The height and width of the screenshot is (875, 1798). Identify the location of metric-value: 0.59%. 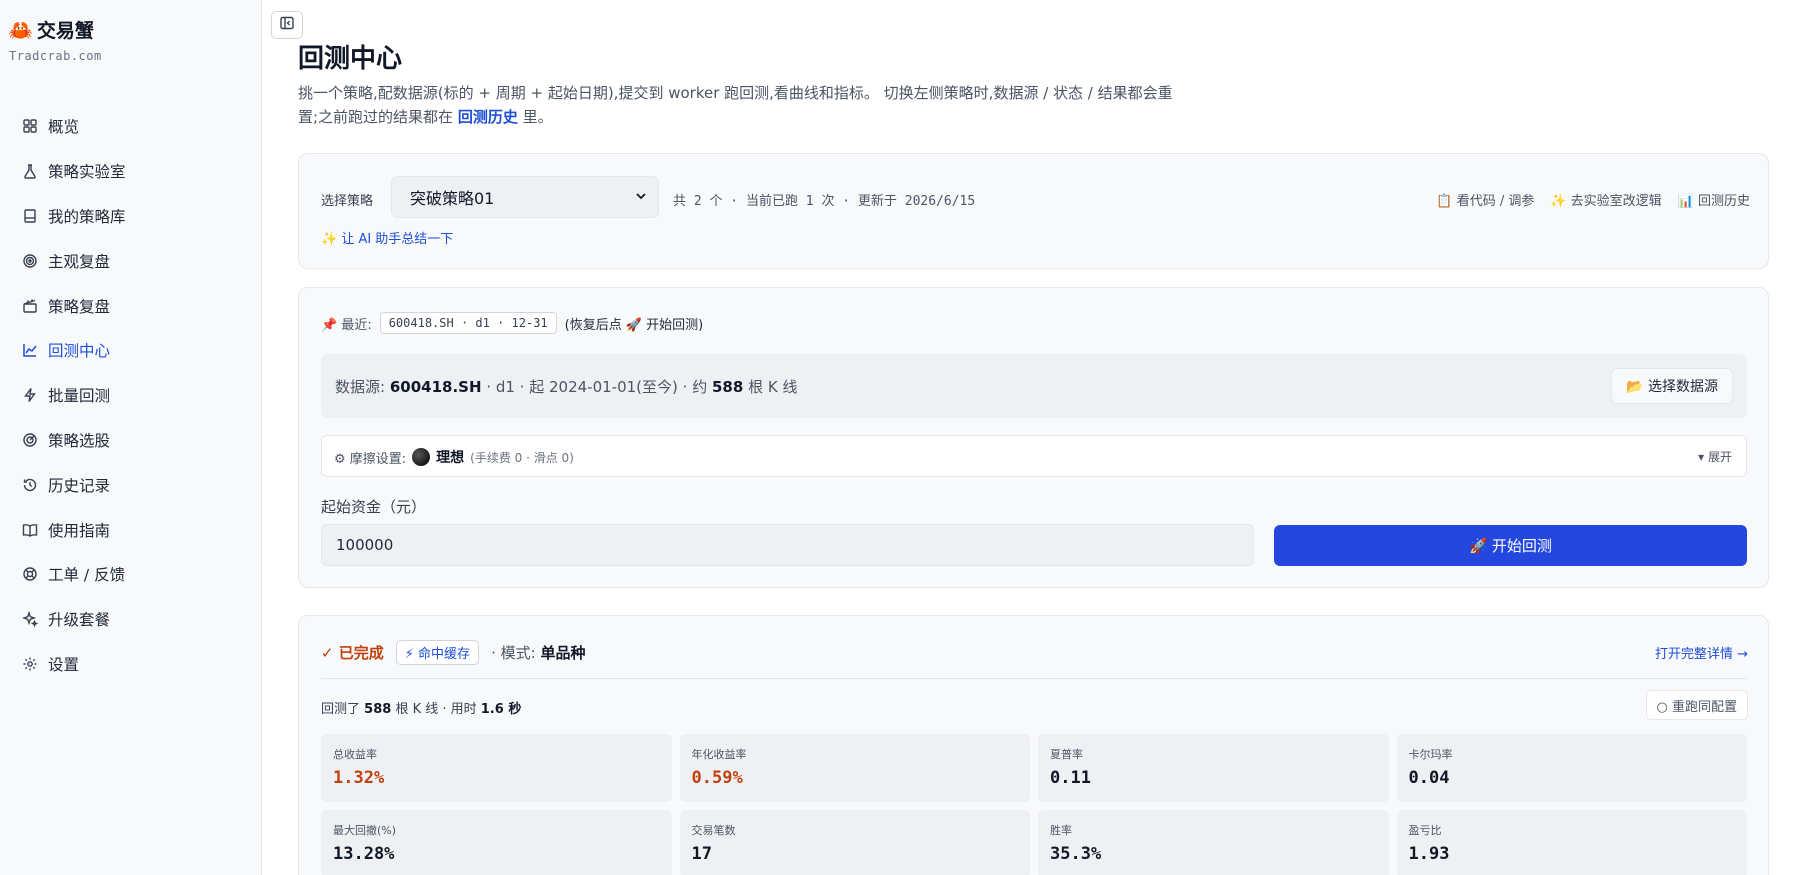
(717, 778).